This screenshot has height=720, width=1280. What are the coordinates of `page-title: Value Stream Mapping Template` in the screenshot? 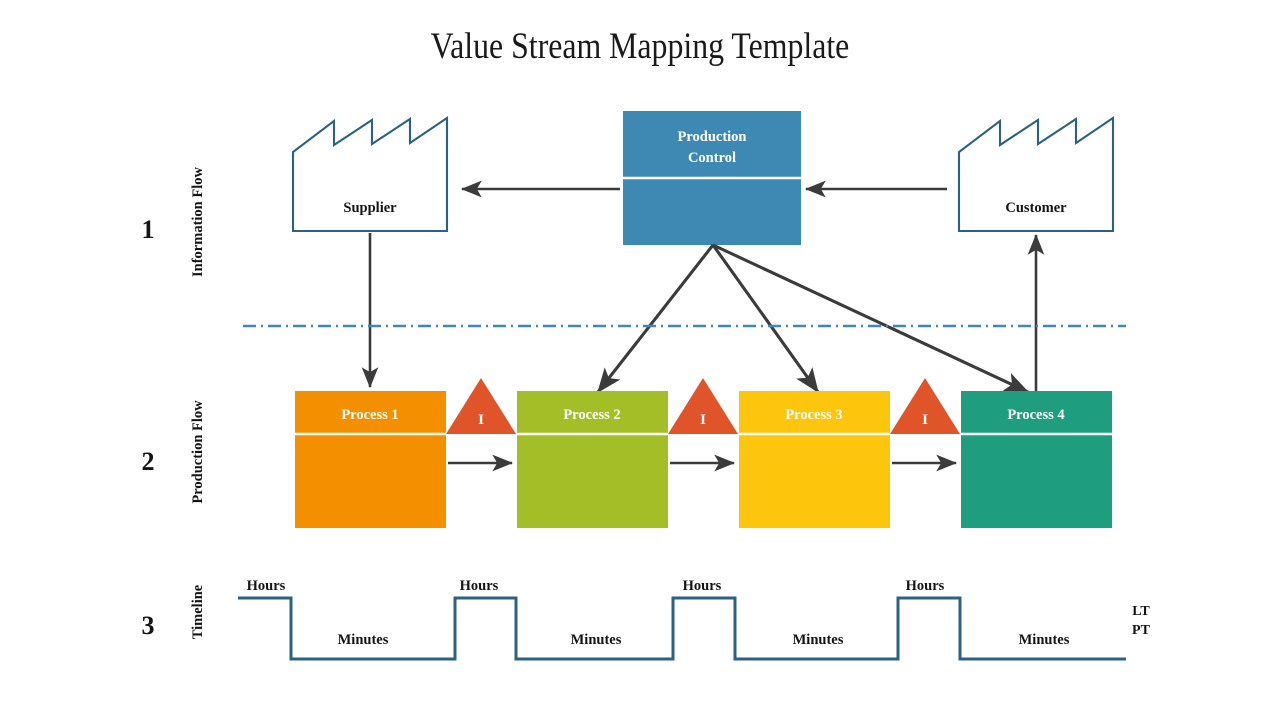 It's located at (640, 46).